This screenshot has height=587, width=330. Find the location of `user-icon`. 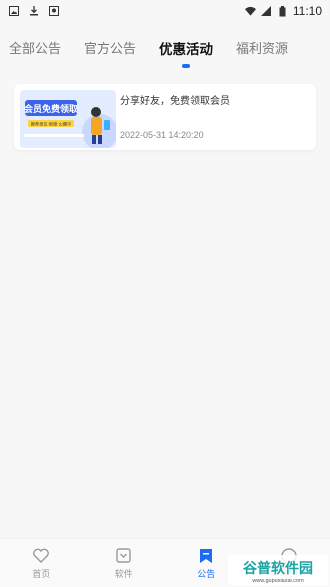

user-icon is located at coordinates (289, 556).